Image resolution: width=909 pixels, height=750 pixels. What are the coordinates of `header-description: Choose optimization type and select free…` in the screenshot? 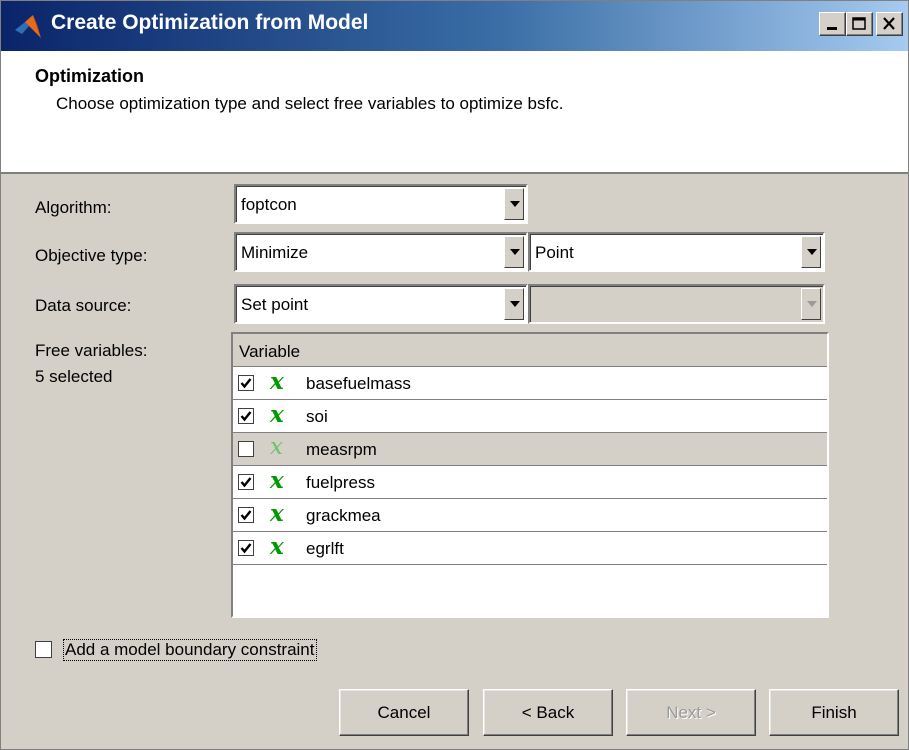 It's located at (310, 103).